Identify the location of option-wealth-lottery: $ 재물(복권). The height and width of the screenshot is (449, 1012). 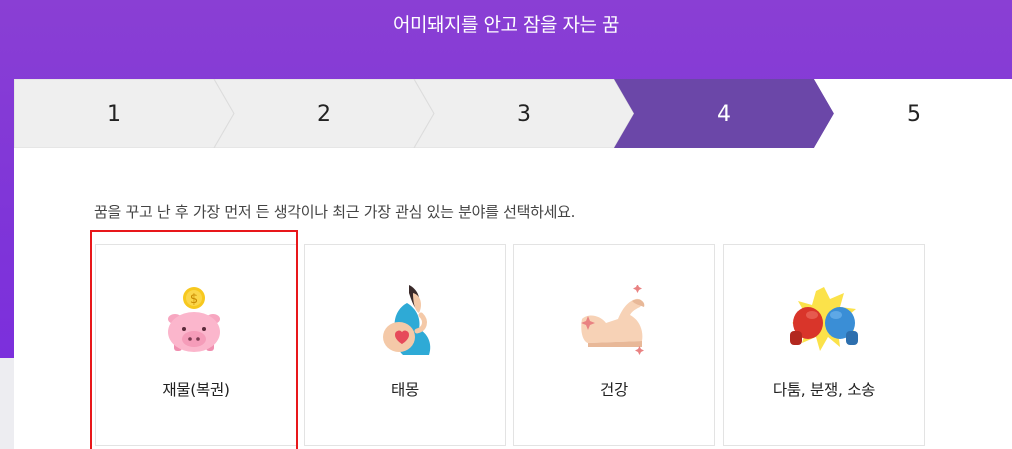
(196, 345).